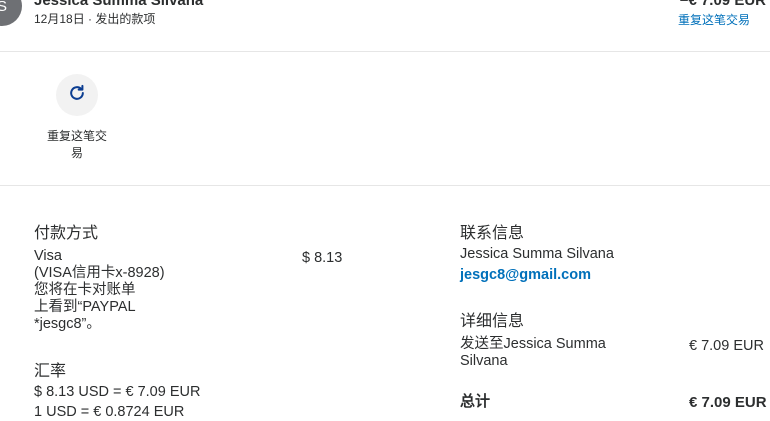  What do you see at coordinates (76, 153) in the screenshot?
I see `repeat-label-line: 易` at bounding box center [76, 153].